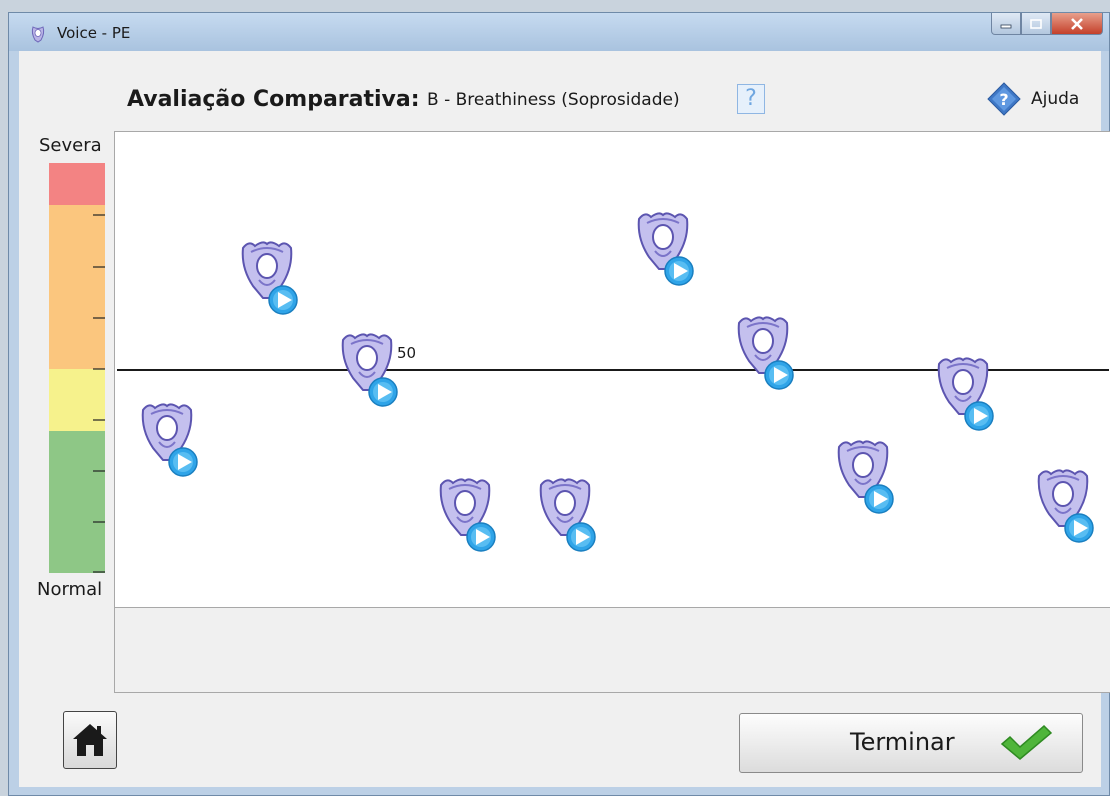 The height and width of the screenshot is (796, 1110). Describe the element at coordinates (612, 650) in the screenshot. I see `unrated-tray` at that location.